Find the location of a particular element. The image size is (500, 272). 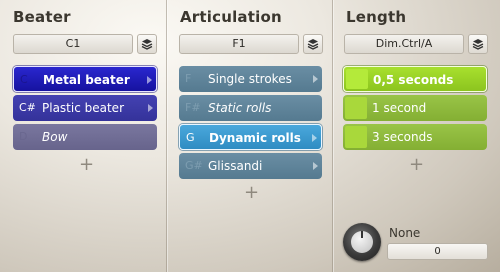

key-label: C is located at coordinates (24, 79).